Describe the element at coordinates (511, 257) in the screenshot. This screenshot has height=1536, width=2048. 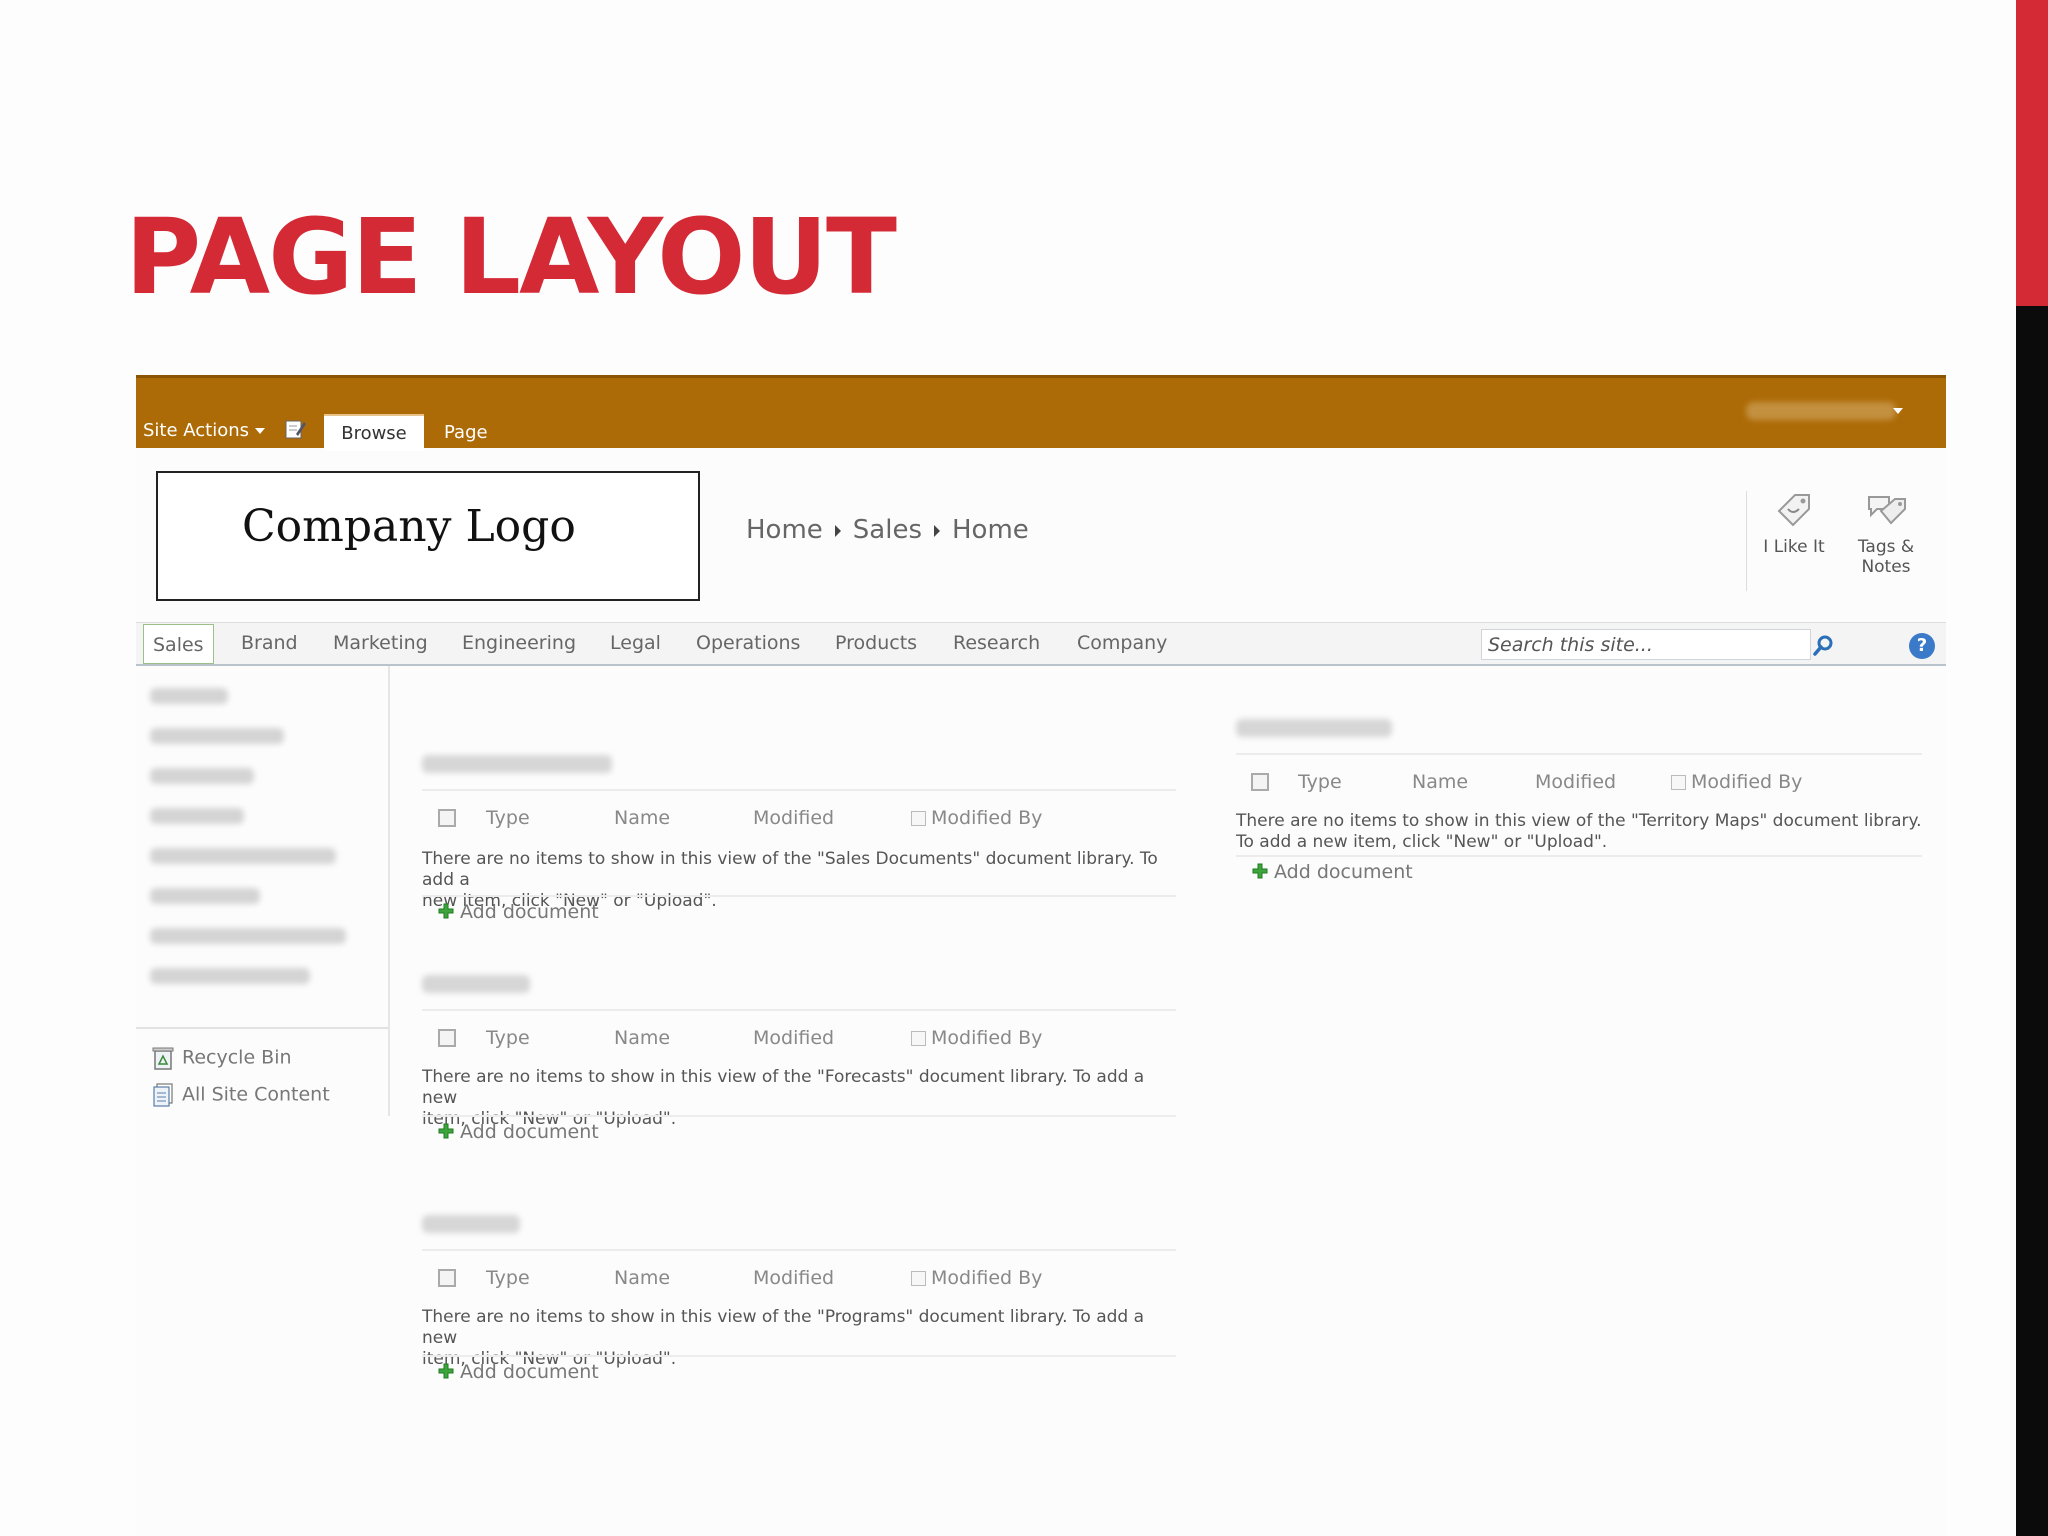
I see `slide-title: PAGE LAYOUT` at that location.